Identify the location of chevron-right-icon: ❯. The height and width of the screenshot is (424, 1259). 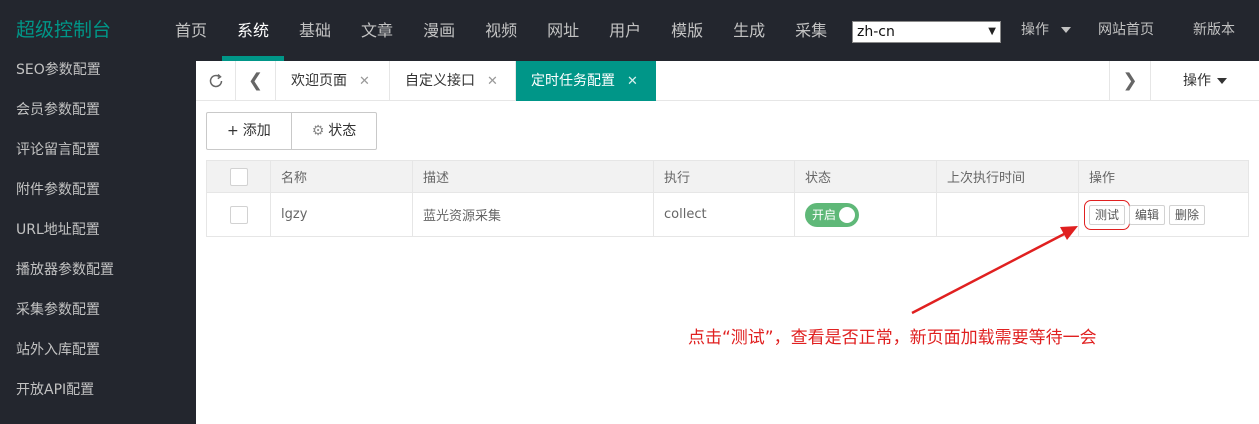
(1130, 80).